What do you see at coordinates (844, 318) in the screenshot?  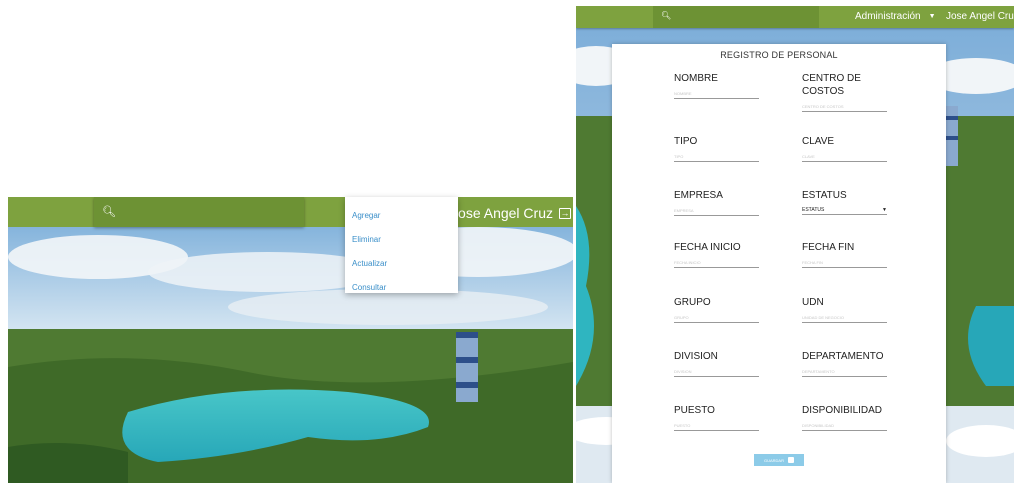 I see `udn-input: UNIDAD DE NEGOCIO` at bounding box center [844, 318].